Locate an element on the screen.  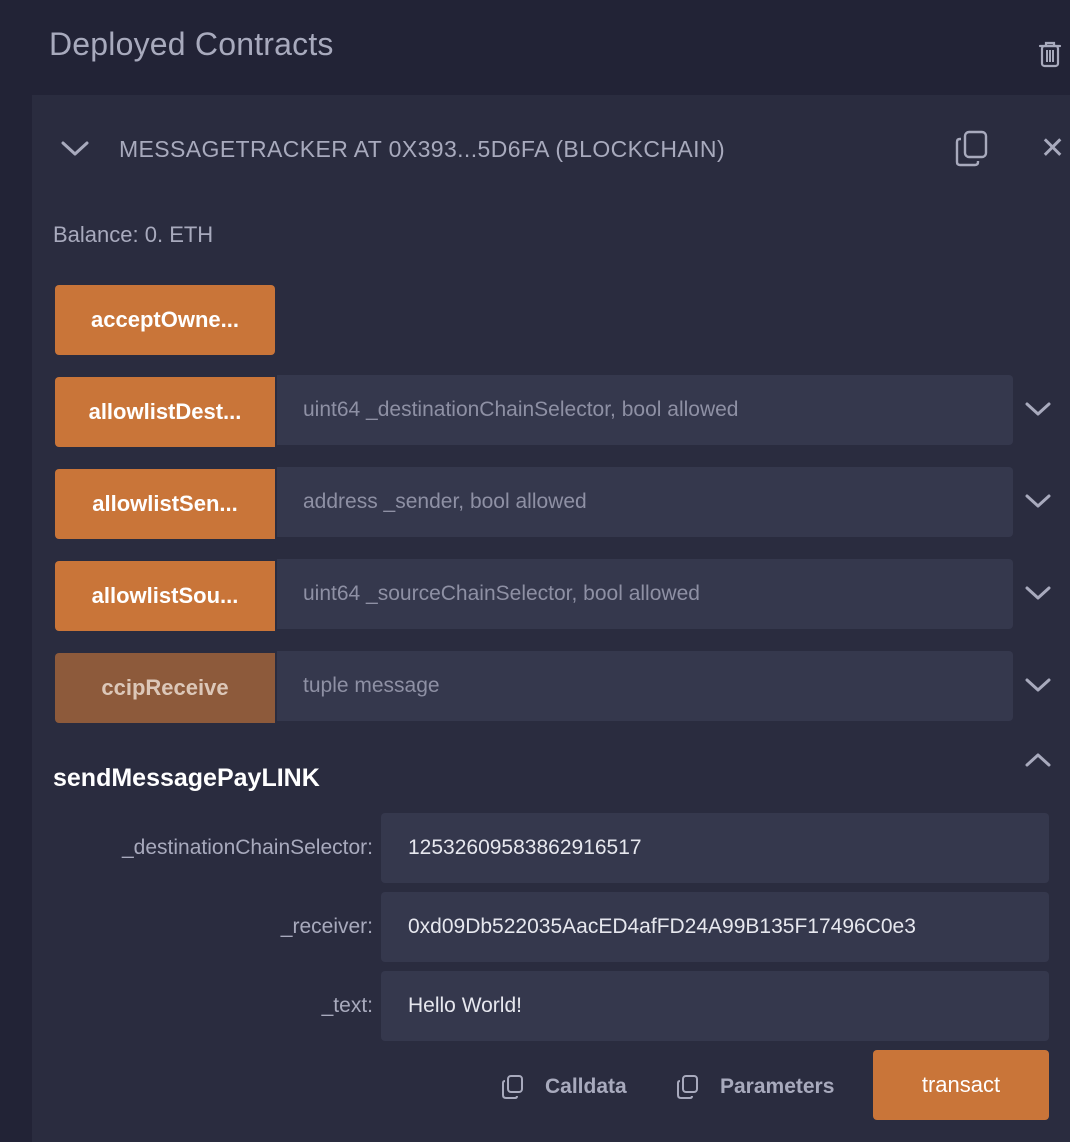
param-label: _destinationChainSelector: is located at coordinates (247, 847).